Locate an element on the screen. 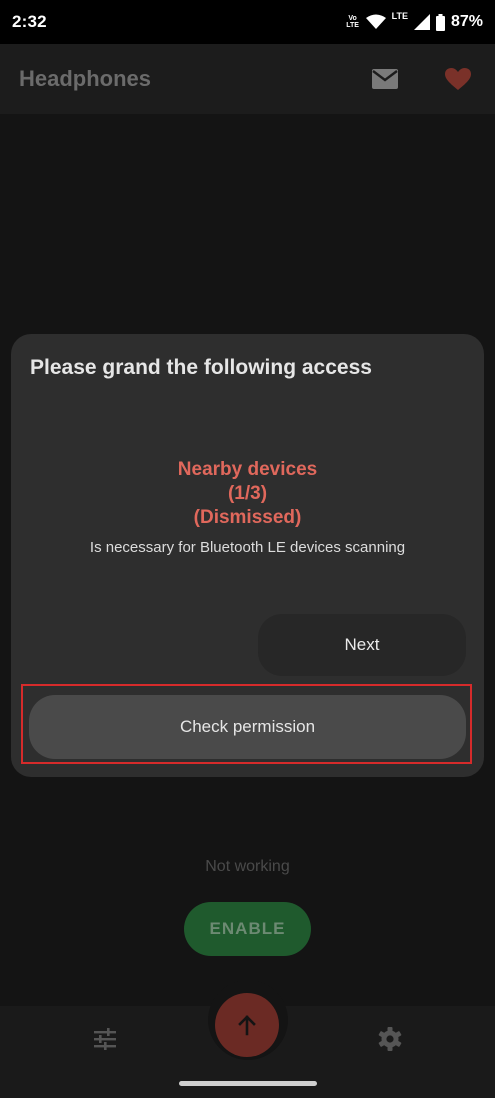  status-icons: Vo LTE LTE 87% is located at coordinates (414, 22).